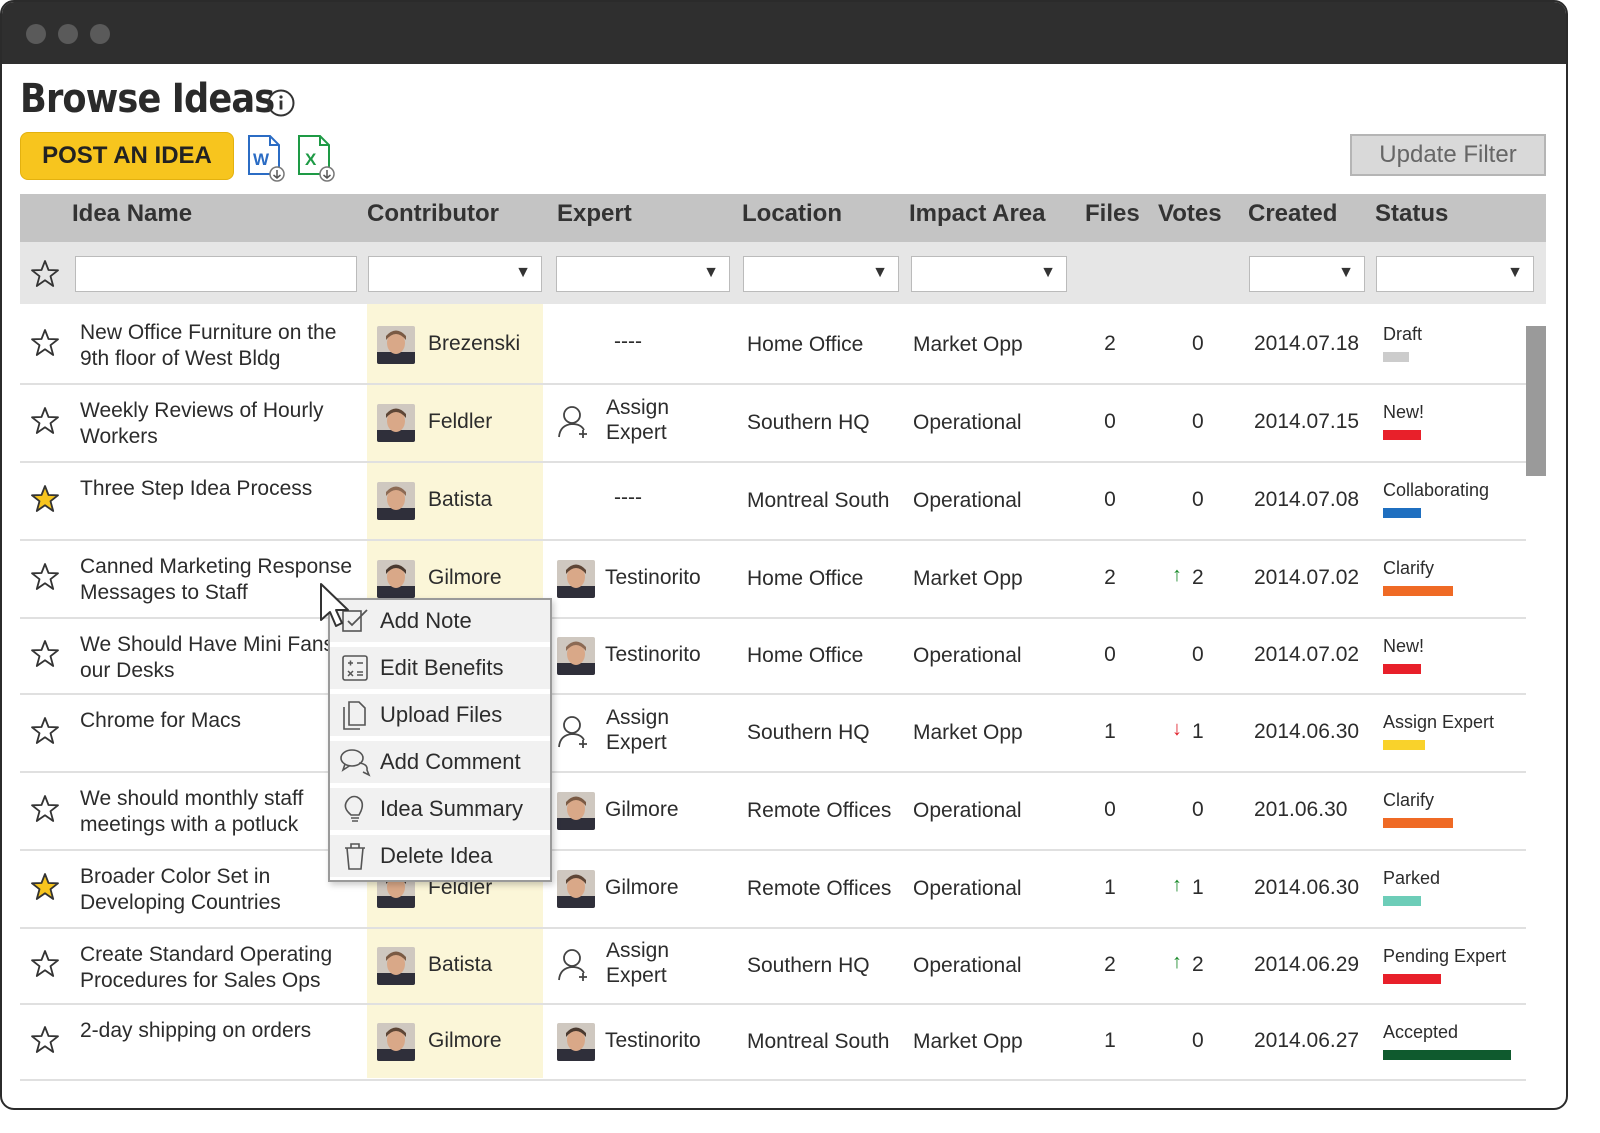  What do you see at coordinates (180, 359) in the screenshot?
I see `idea-name-line2: 9th floor of West Bldg` at bounding box center [180, 359].